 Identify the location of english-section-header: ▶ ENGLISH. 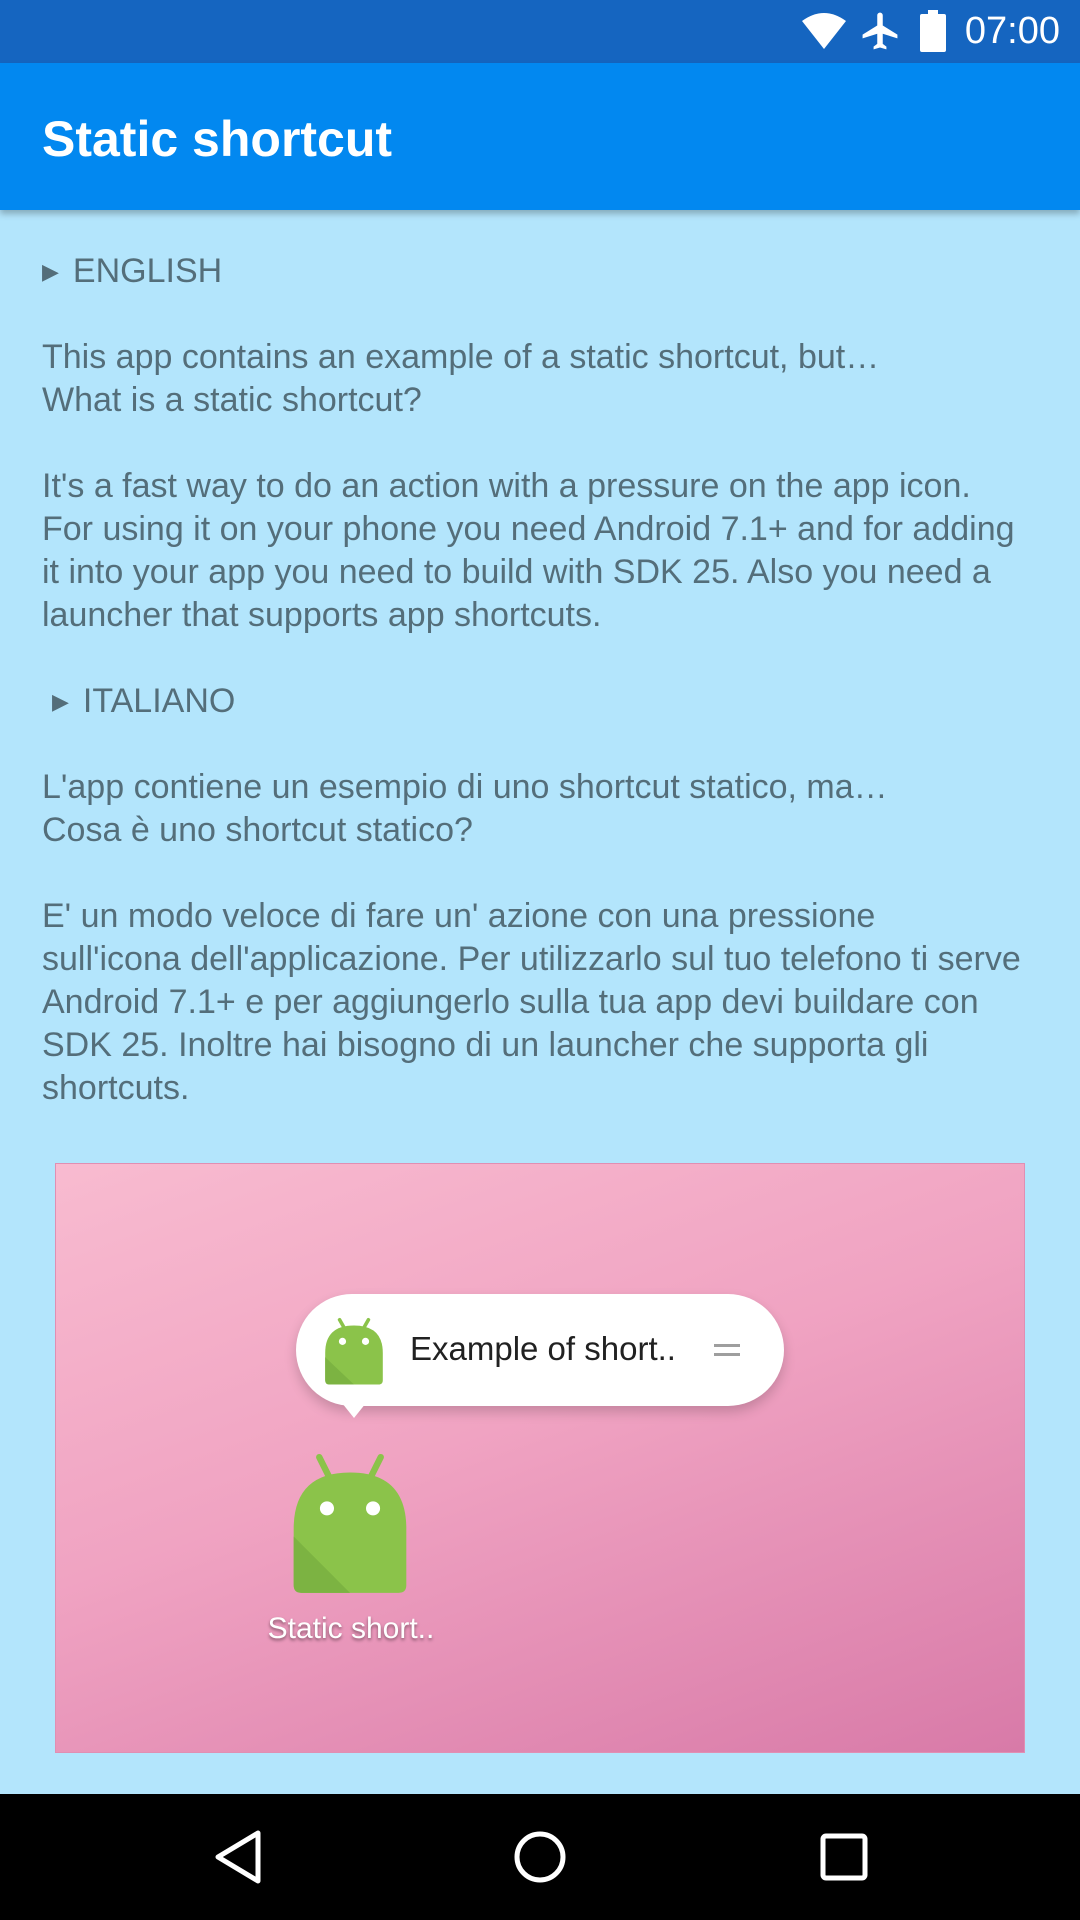
(532, 271).